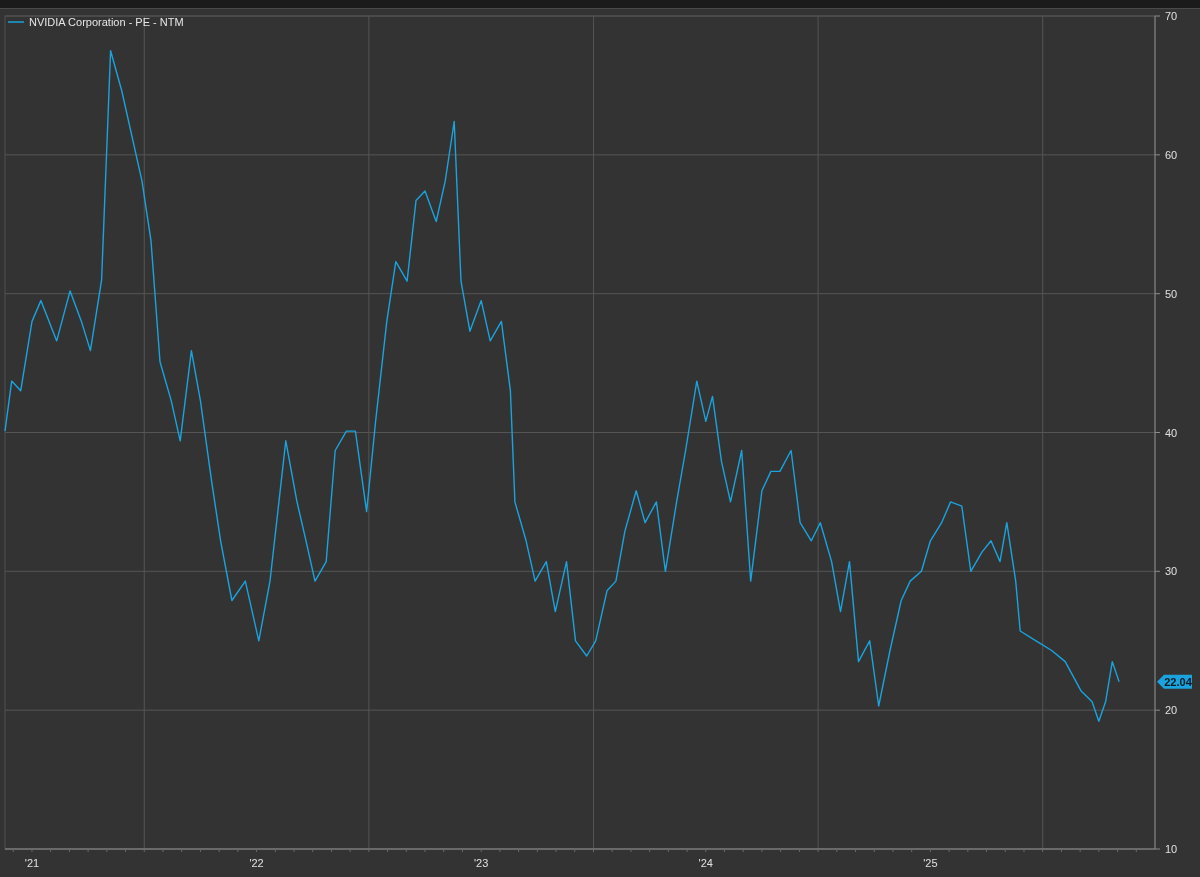 This screenshot has width=1200, height=877. Describe the element at coordinates (1171, 710) in the screenshot. I see `y-axis-label: 20` at that location.